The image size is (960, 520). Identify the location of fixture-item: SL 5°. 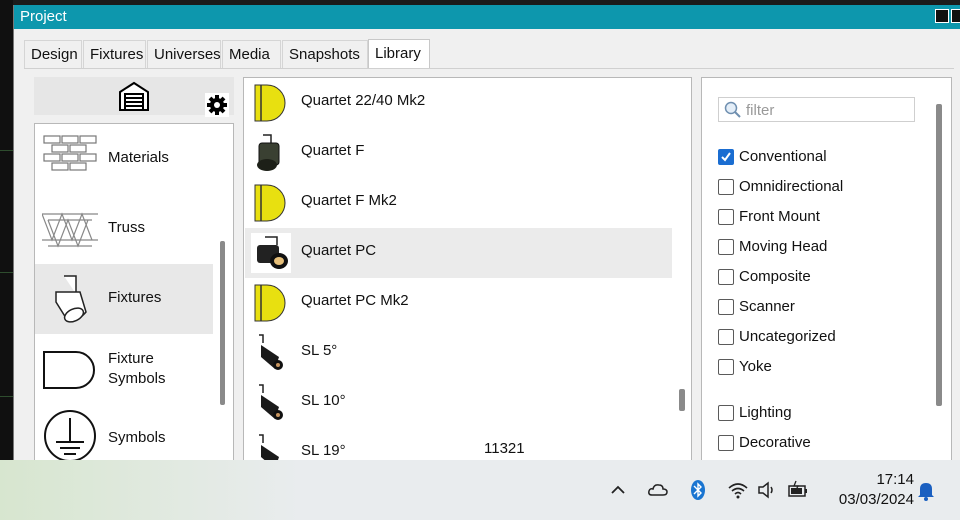
(458, 353).